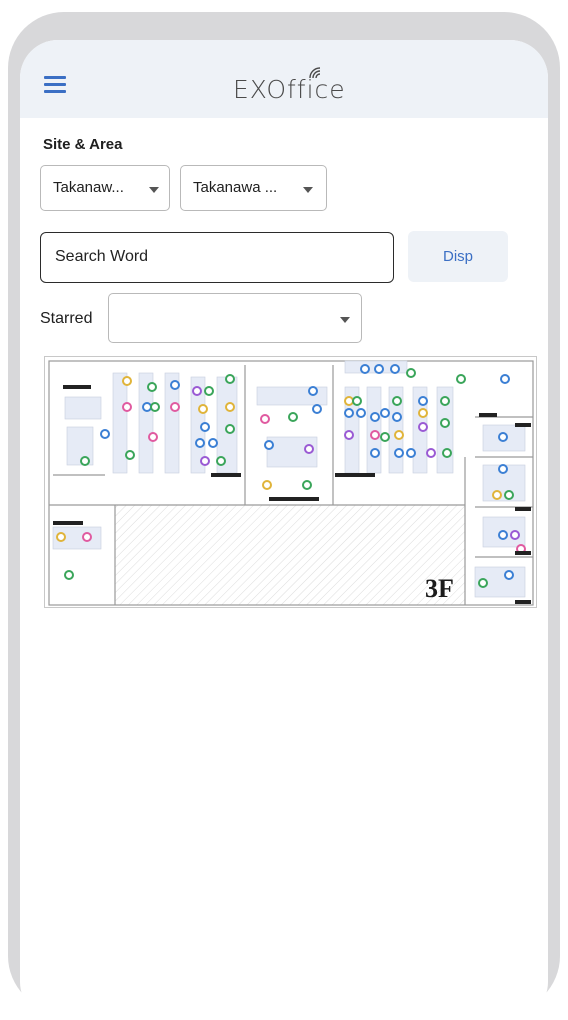  I want to click on menu-icon, so click(55, 84).